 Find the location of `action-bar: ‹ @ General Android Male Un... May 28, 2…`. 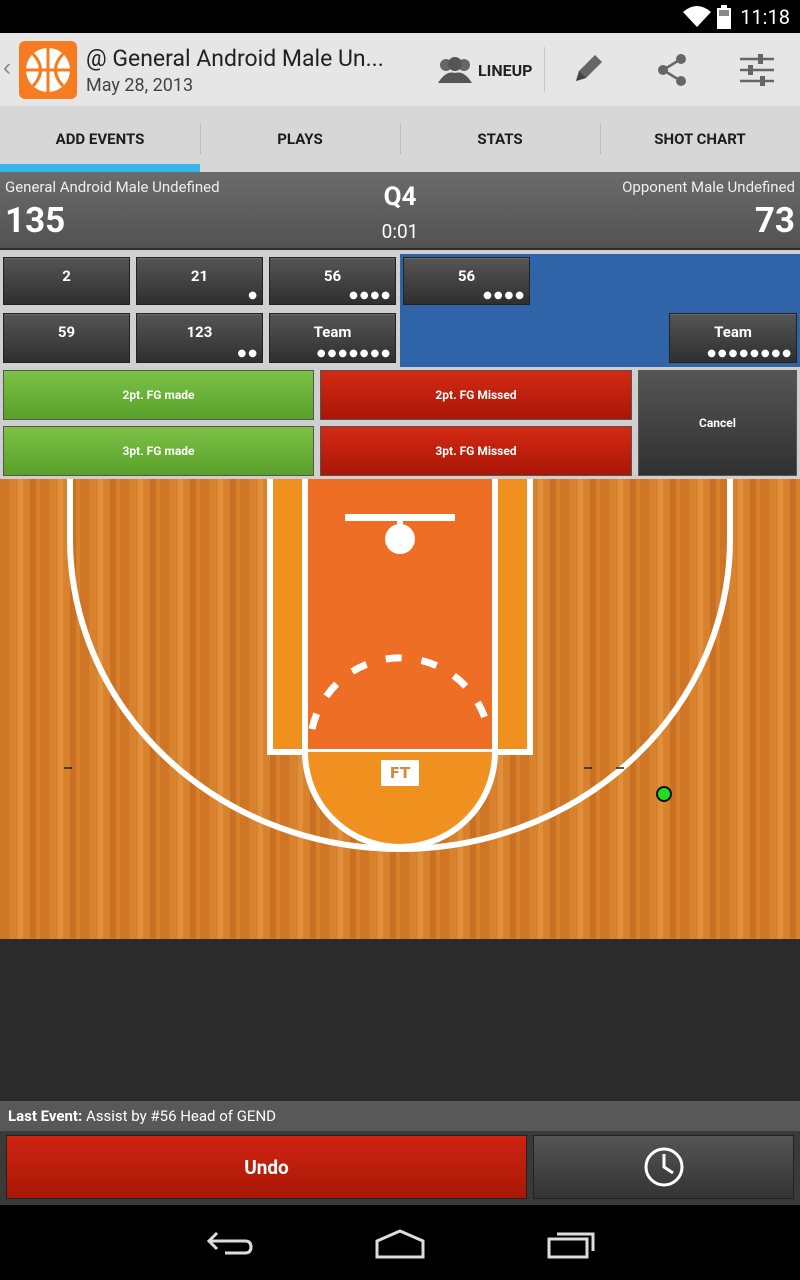

action-bar: ‹ @ General Android Male Un... May 28, 2… is located at coordinates (400, 69).